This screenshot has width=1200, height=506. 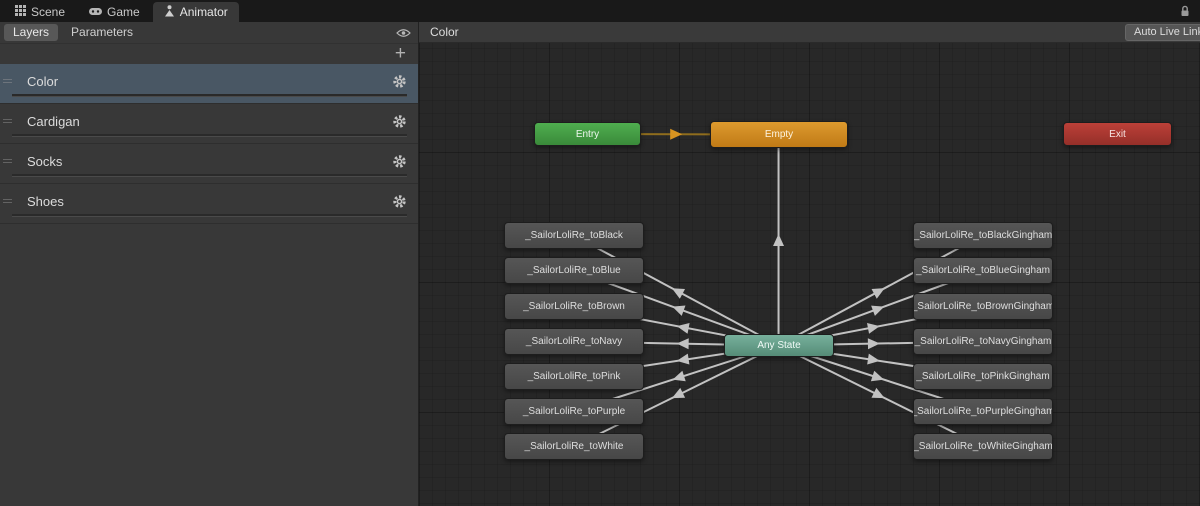 I want to click on state-node: Any State, so click(x=779, y=345).